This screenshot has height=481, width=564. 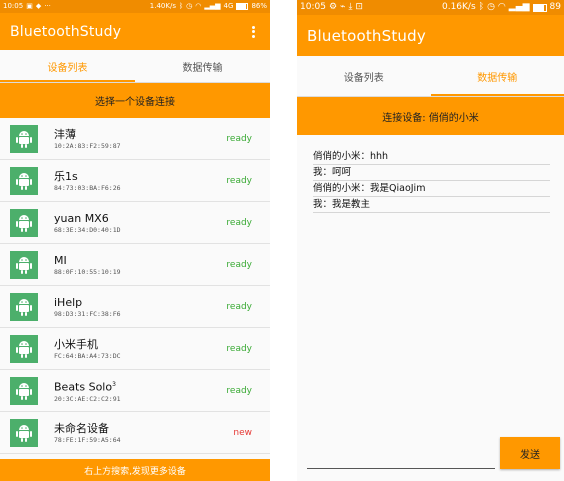 What do you see at coordinates (85, 387) in the screenshot?
I see `device-name: Beats Solo3` at bounding box center [85, 387].